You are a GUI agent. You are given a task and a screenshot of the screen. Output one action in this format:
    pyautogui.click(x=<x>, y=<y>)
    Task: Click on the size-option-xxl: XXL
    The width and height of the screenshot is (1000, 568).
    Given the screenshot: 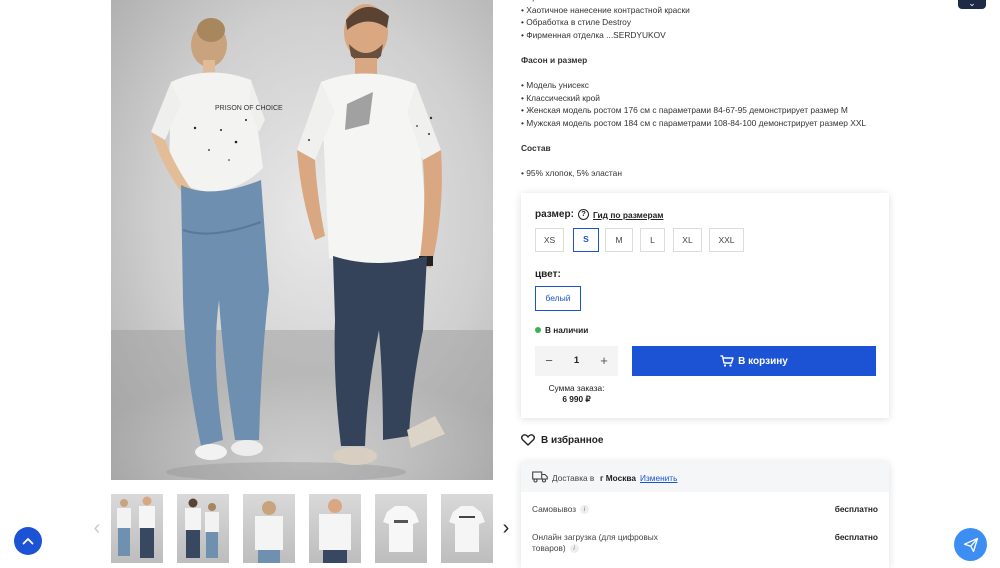 What is the action you would take?
    pyautogui.click(x=726, y=240)
    